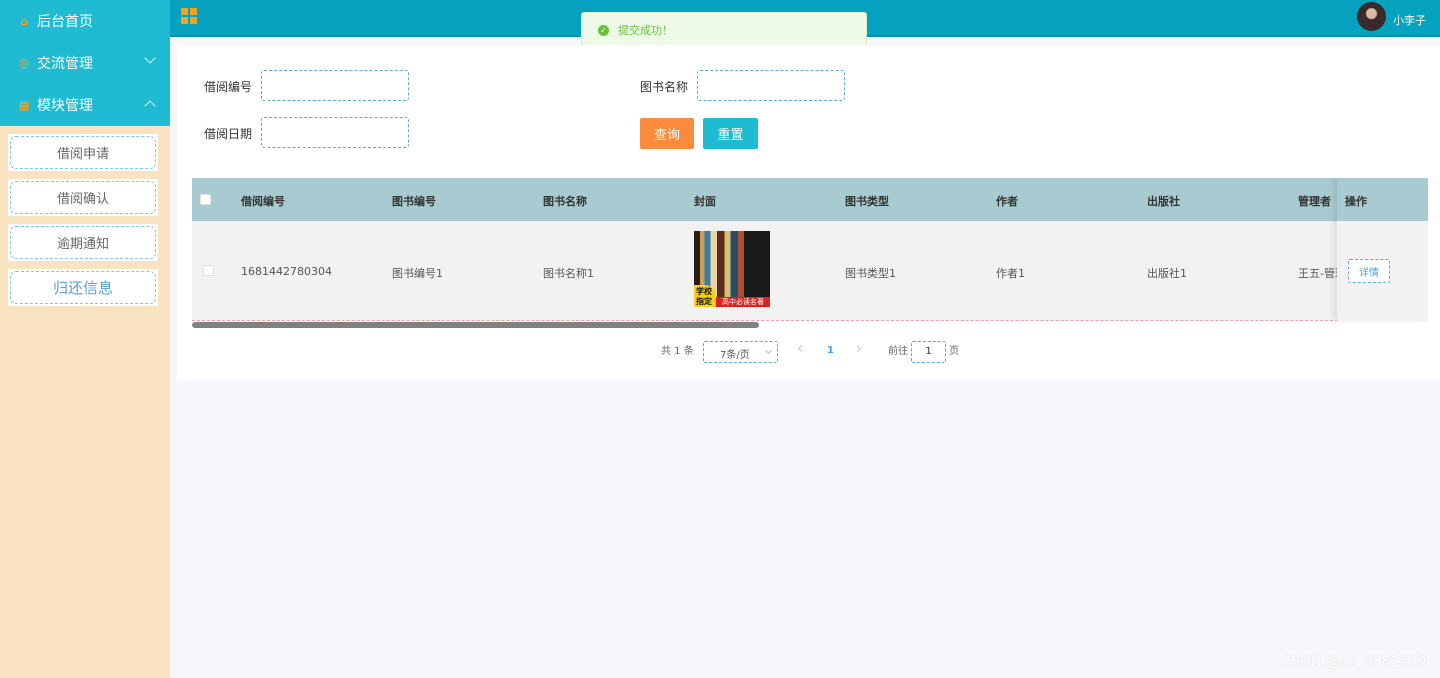 The width and height of the screenshot is (1440, 678). Describe the element at coordinates (335, 85) in the screenshot. I see `borrow-no-input` at that location.